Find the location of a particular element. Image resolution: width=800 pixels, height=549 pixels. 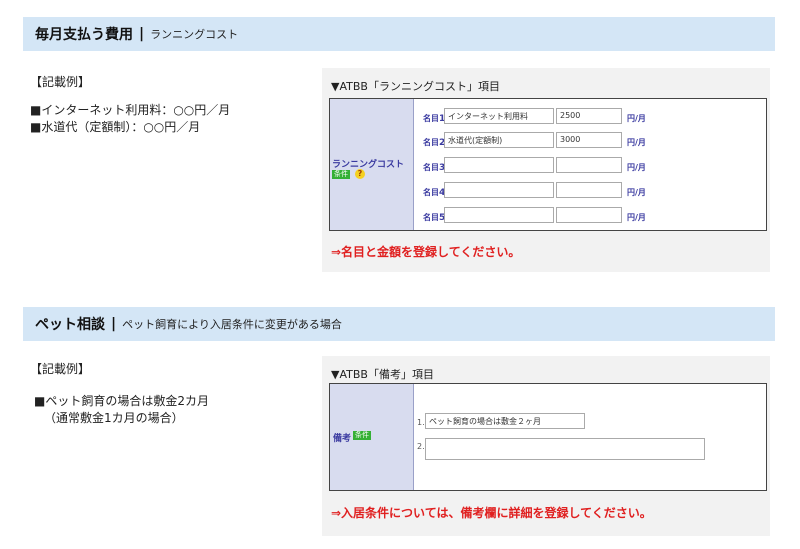

panel-title: ▼ATBB「ランニングコスト」項目 is located at coordinates (415, 86).